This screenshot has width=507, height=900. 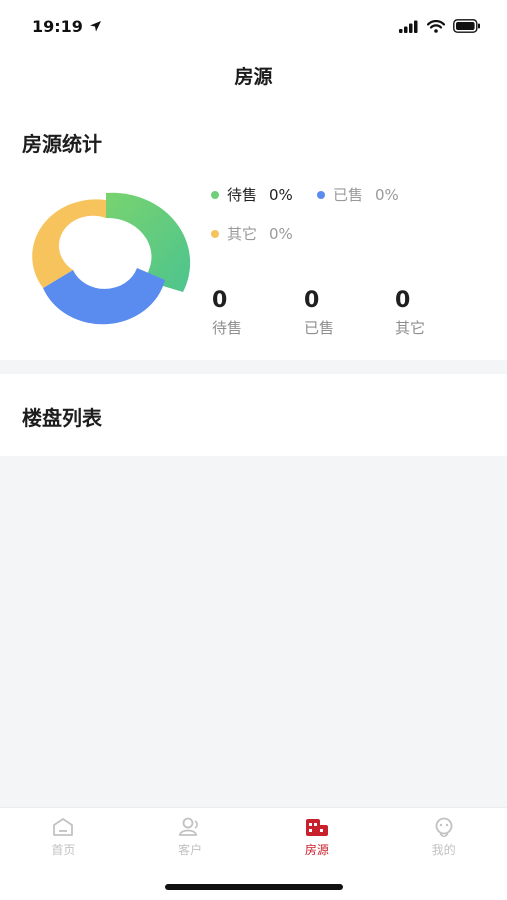 I want to click on count-other-label: 其它, so click(x=410, y=328).